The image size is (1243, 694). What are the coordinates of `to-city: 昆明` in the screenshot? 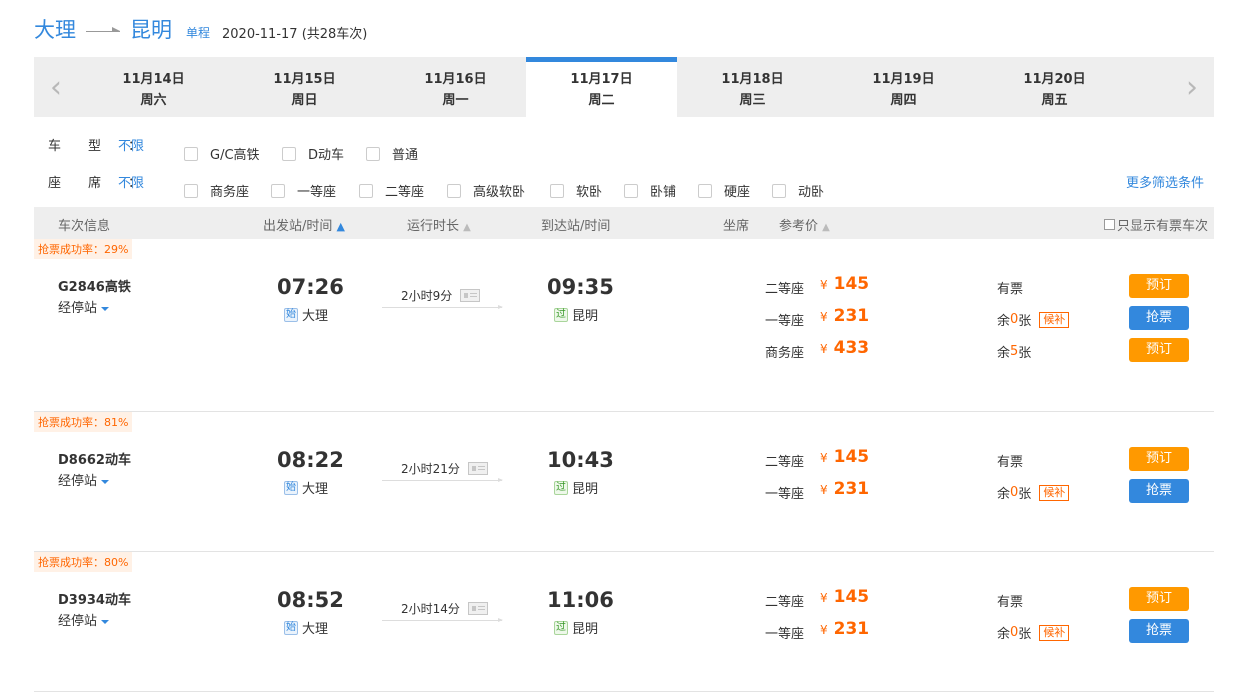 It's located at (151, 29).